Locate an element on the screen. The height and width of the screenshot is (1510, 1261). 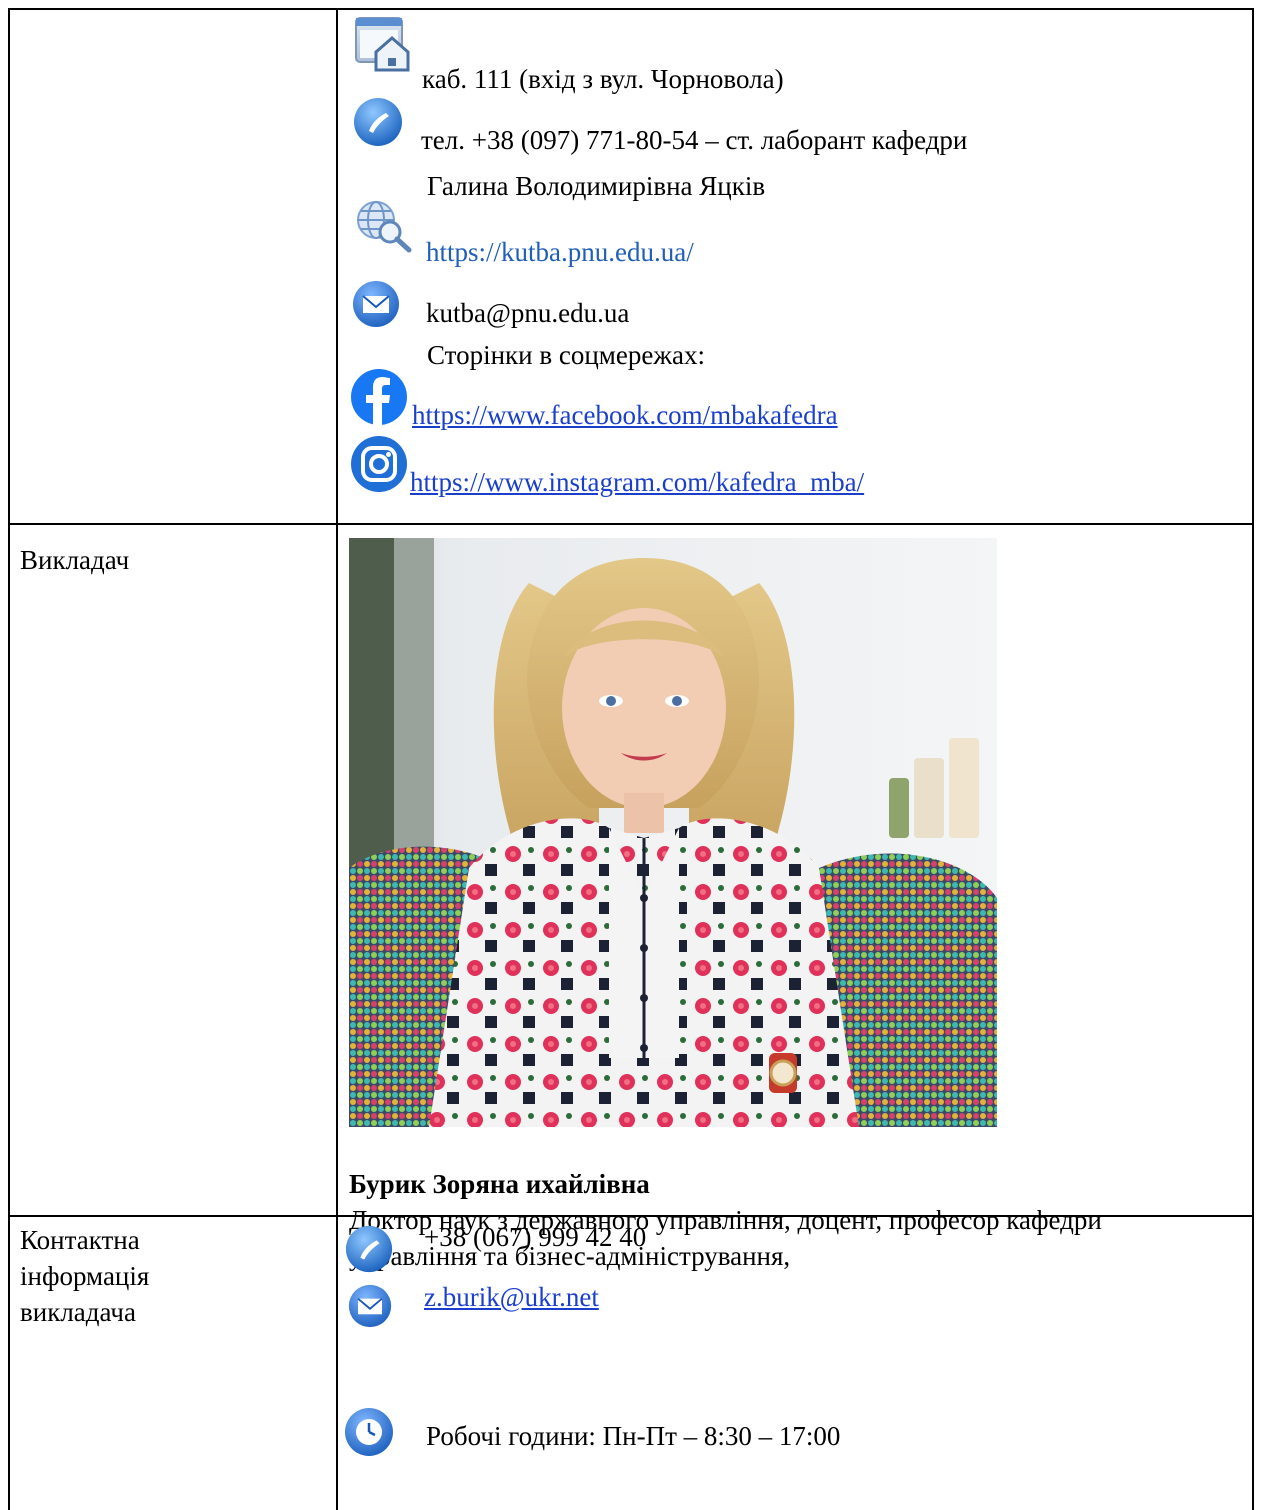
teacher-email-link: z.burik@ukr.net is located at coordinates (511, 1297).